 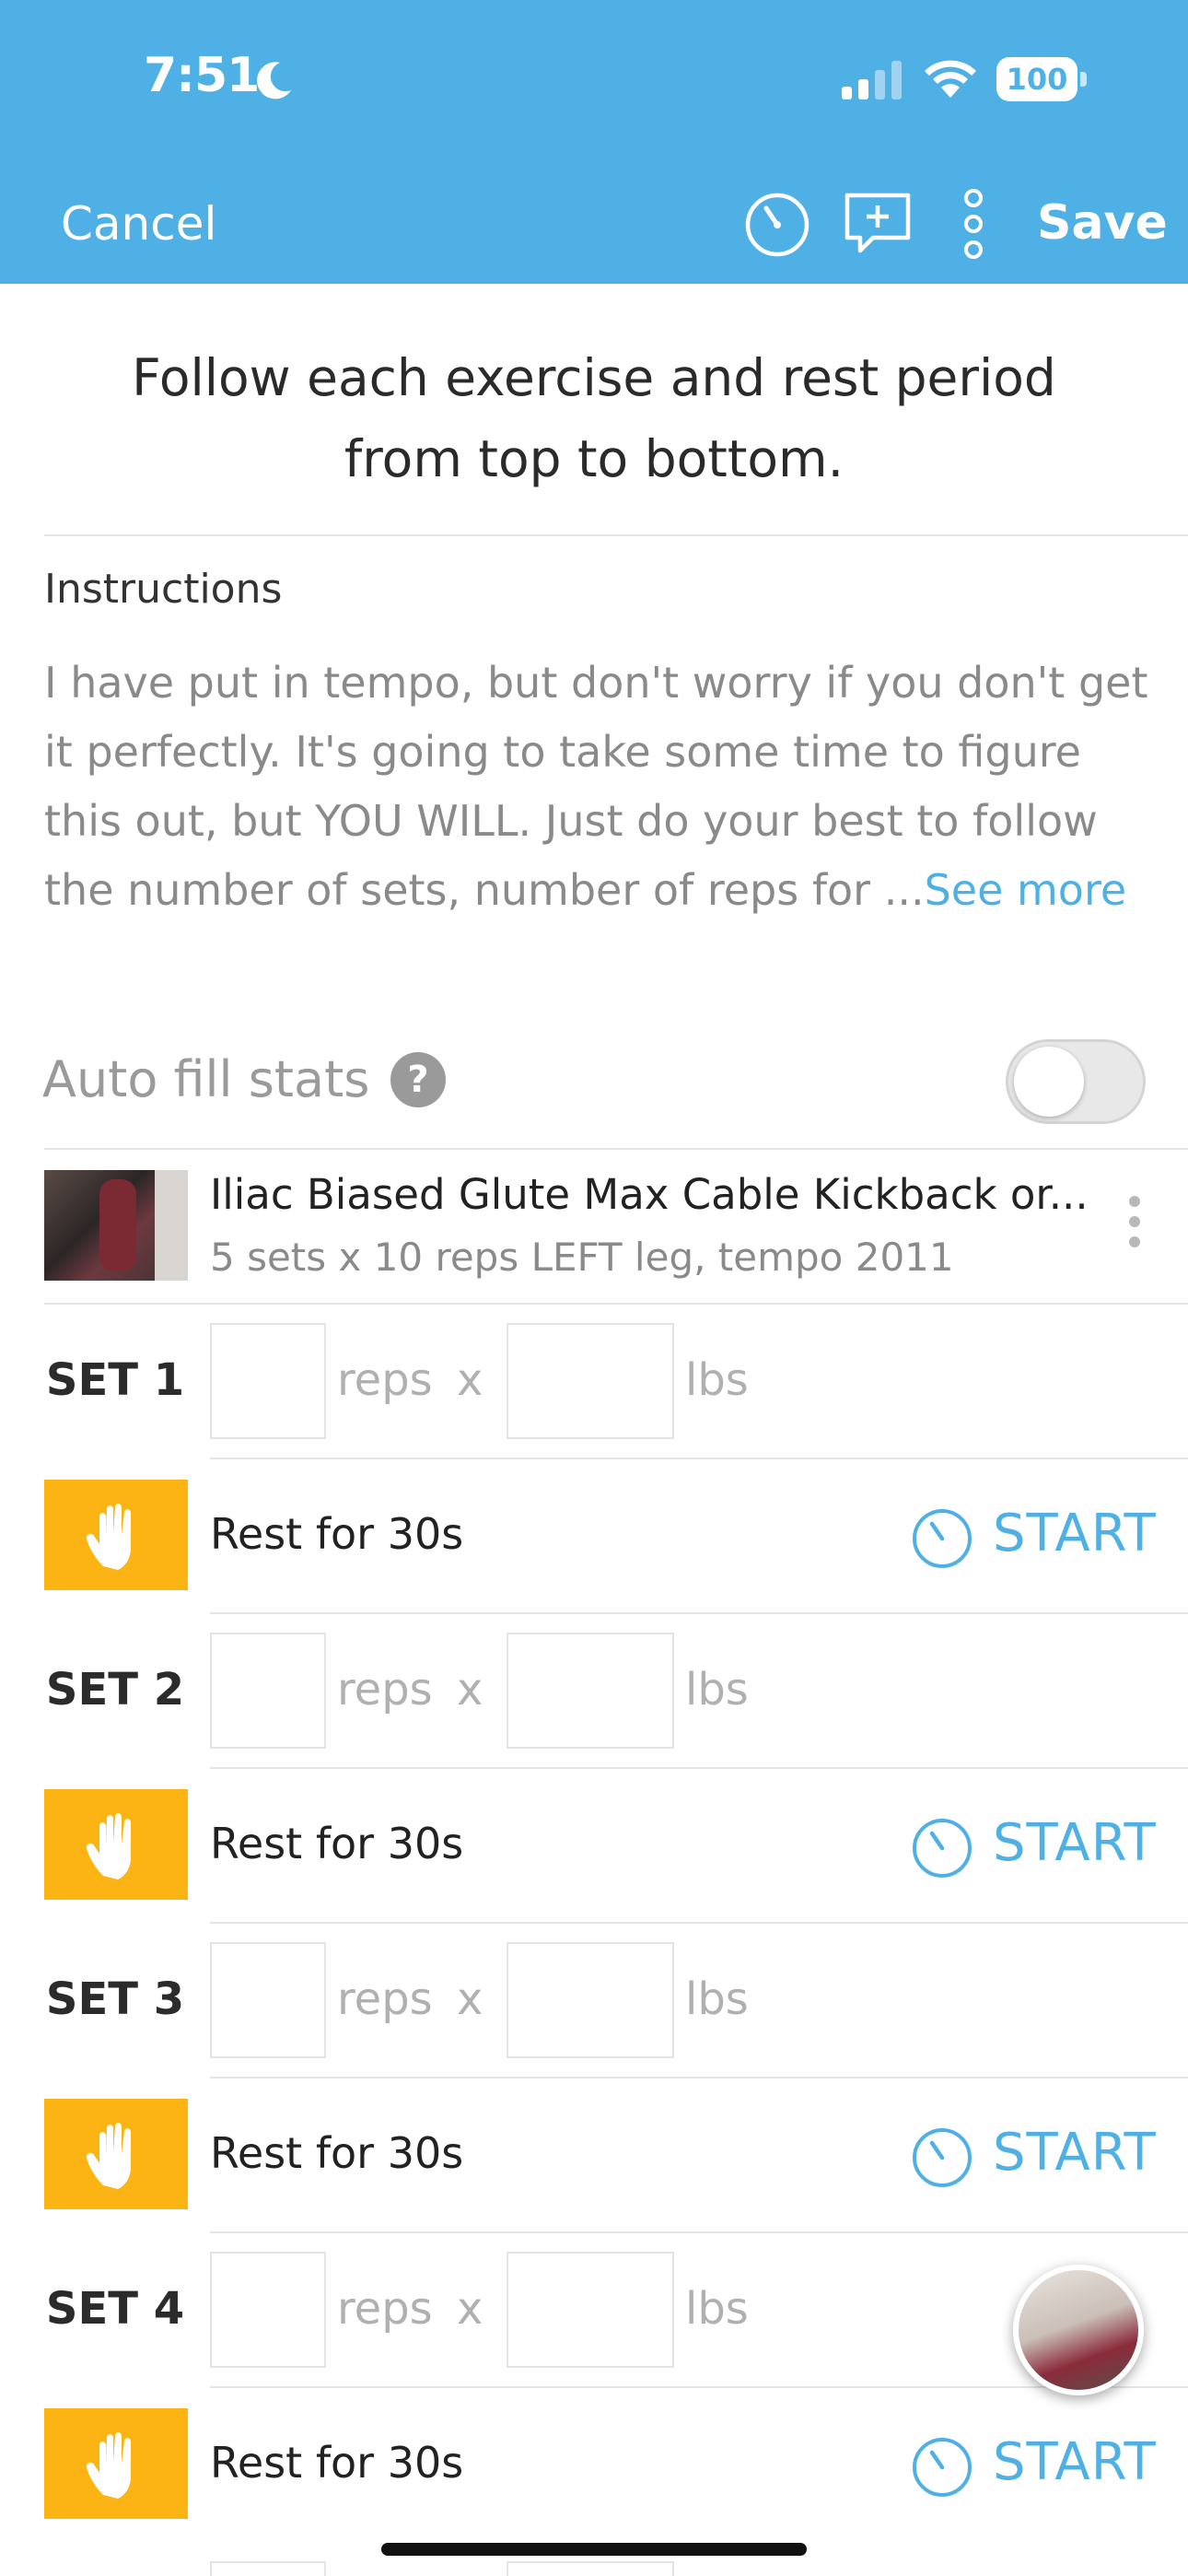 I want to click on set-label: SET 2, so click(x=115, y=1689).